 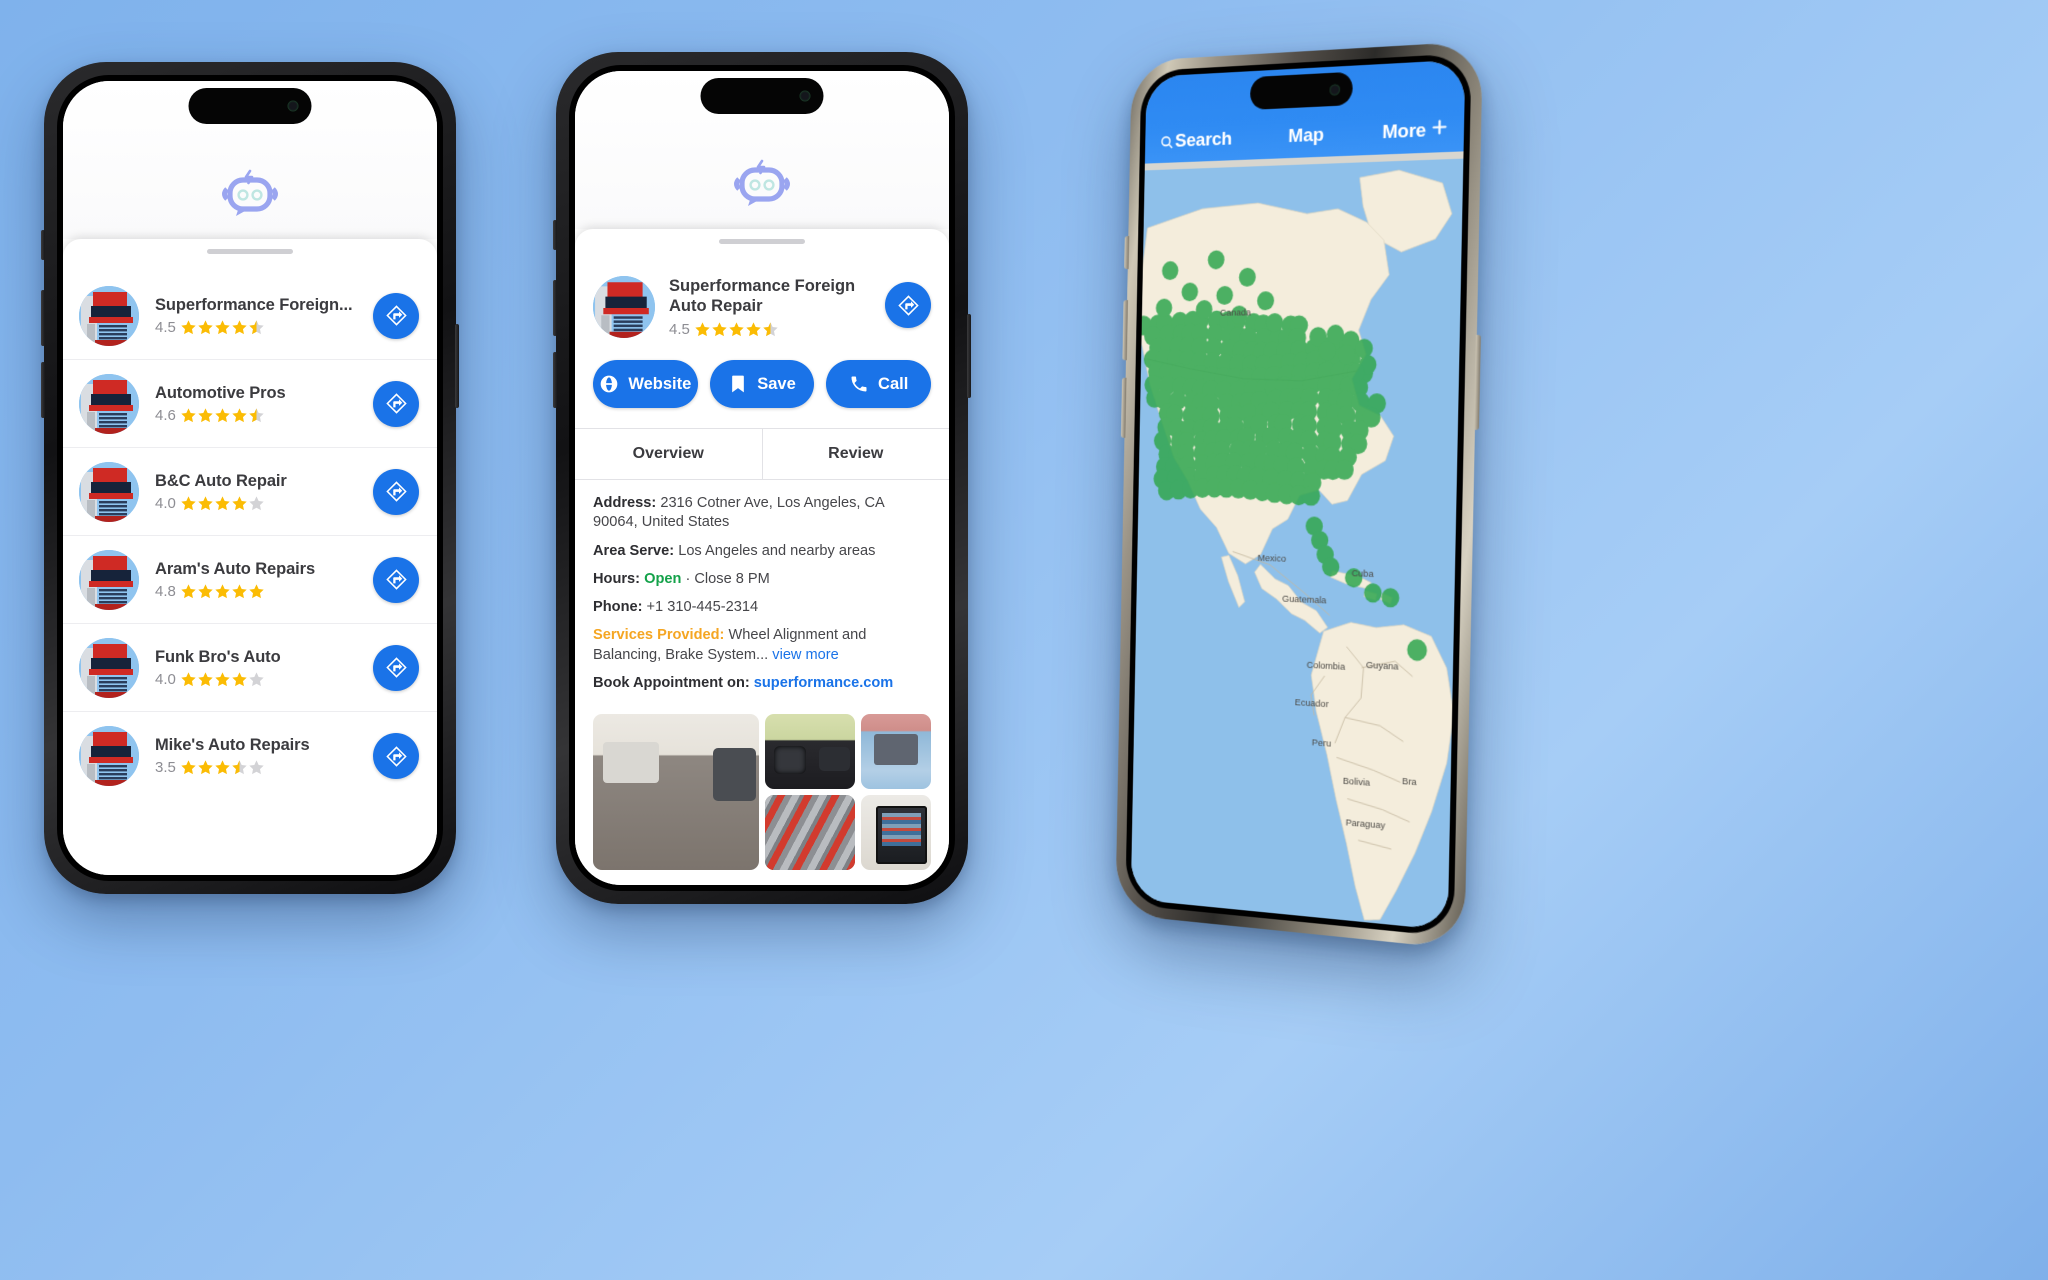 I want to click on hours-label: Hours:, so click(x=617, y=578).